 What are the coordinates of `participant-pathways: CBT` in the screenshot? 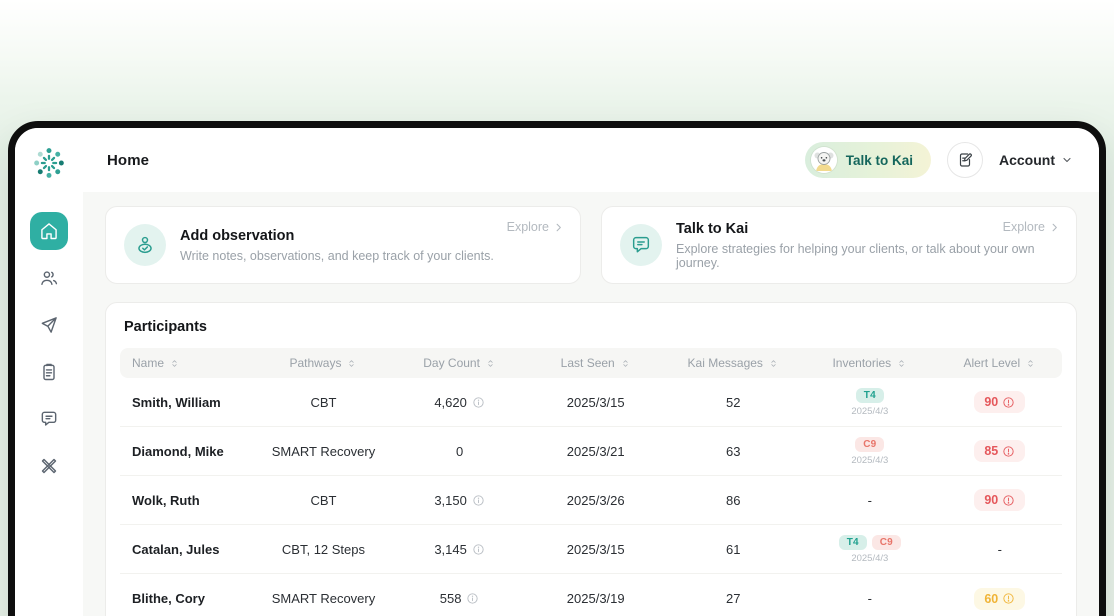 It's located at (323, 500).